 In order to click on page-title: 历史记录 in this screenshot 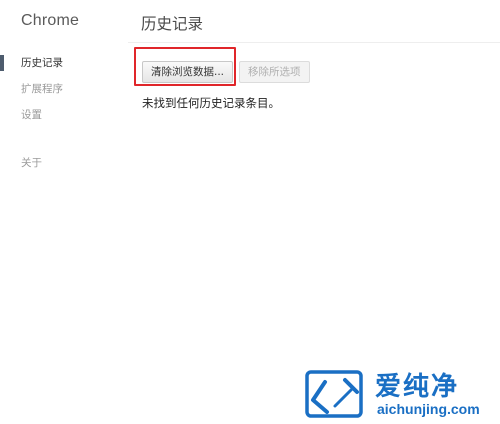, I will do `click(172, 24)`.